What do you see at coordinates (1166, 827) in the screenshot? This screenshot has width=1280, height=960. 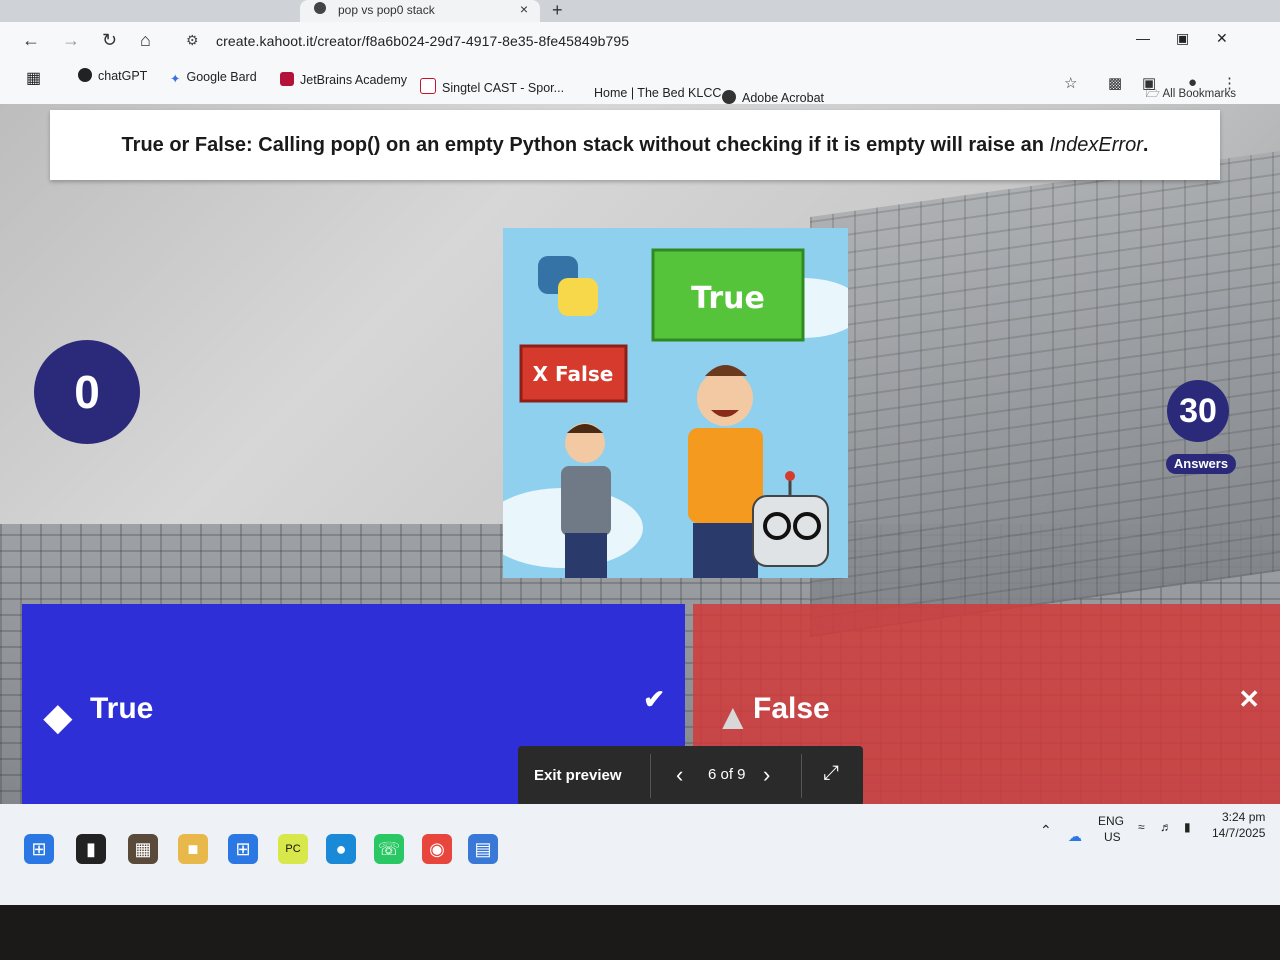 I see `volume-icon: ♬` at bounding box center [1166, 827].